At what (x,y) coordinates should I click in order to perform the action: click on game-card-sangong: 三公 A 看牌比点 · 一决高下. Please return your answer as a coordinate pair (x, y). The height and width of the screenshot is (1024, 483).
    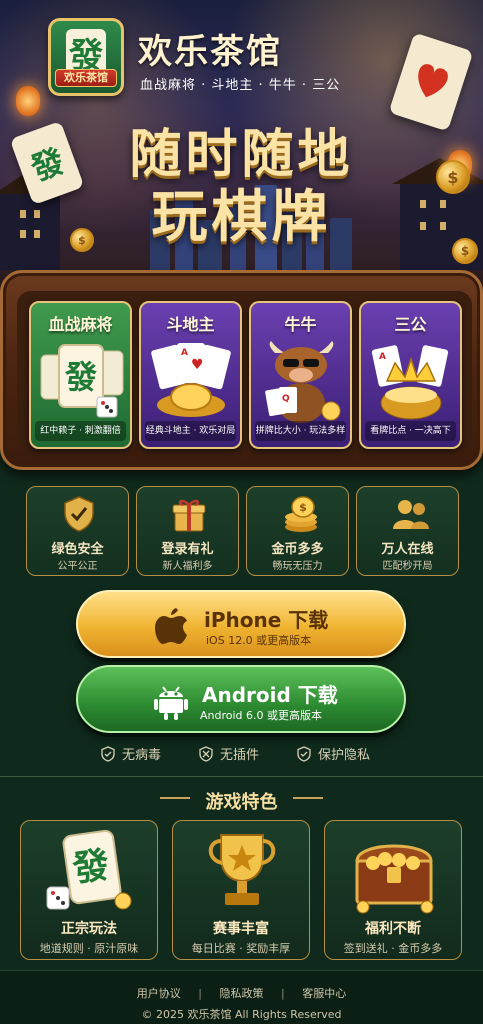
    Looking at the image, I should click on (410, 375).